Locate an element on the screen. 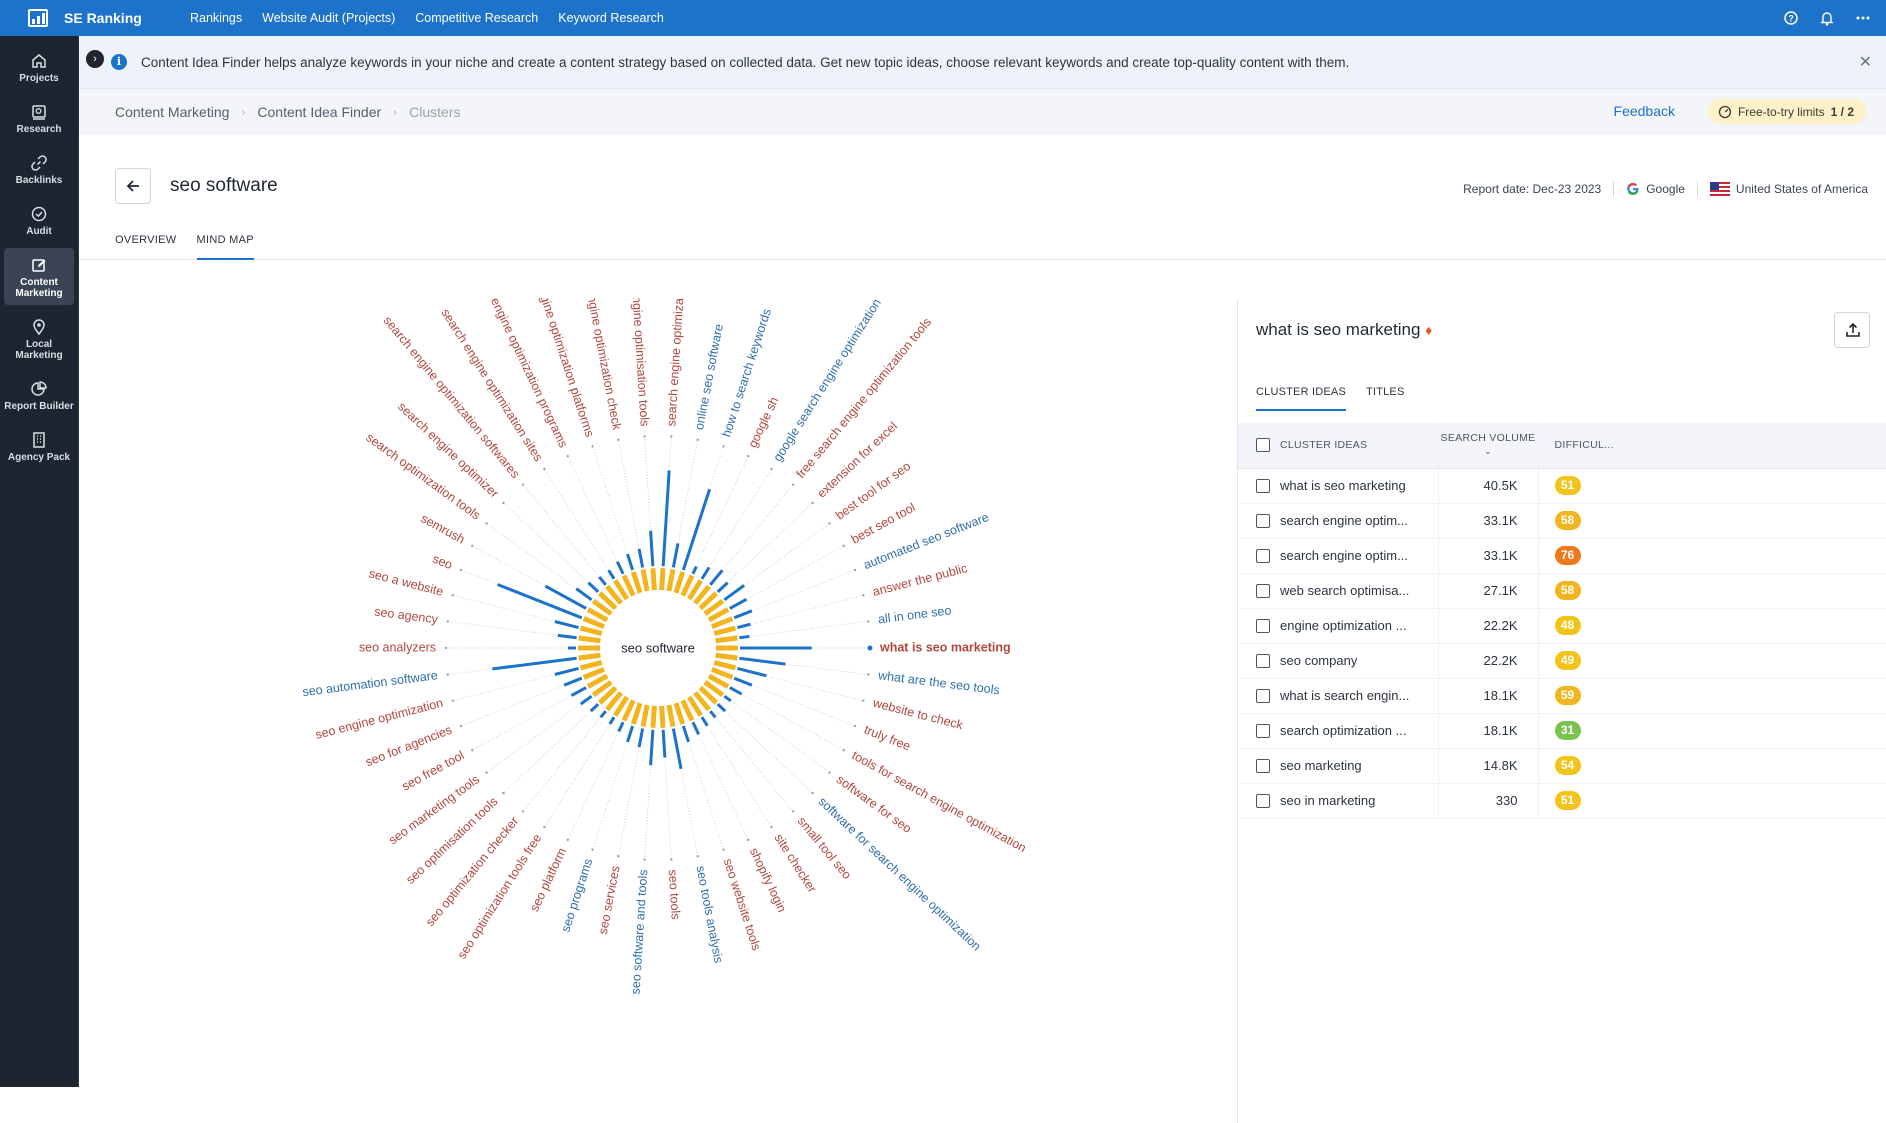  keyword-label: seo services is located at coordinates (609, 900).